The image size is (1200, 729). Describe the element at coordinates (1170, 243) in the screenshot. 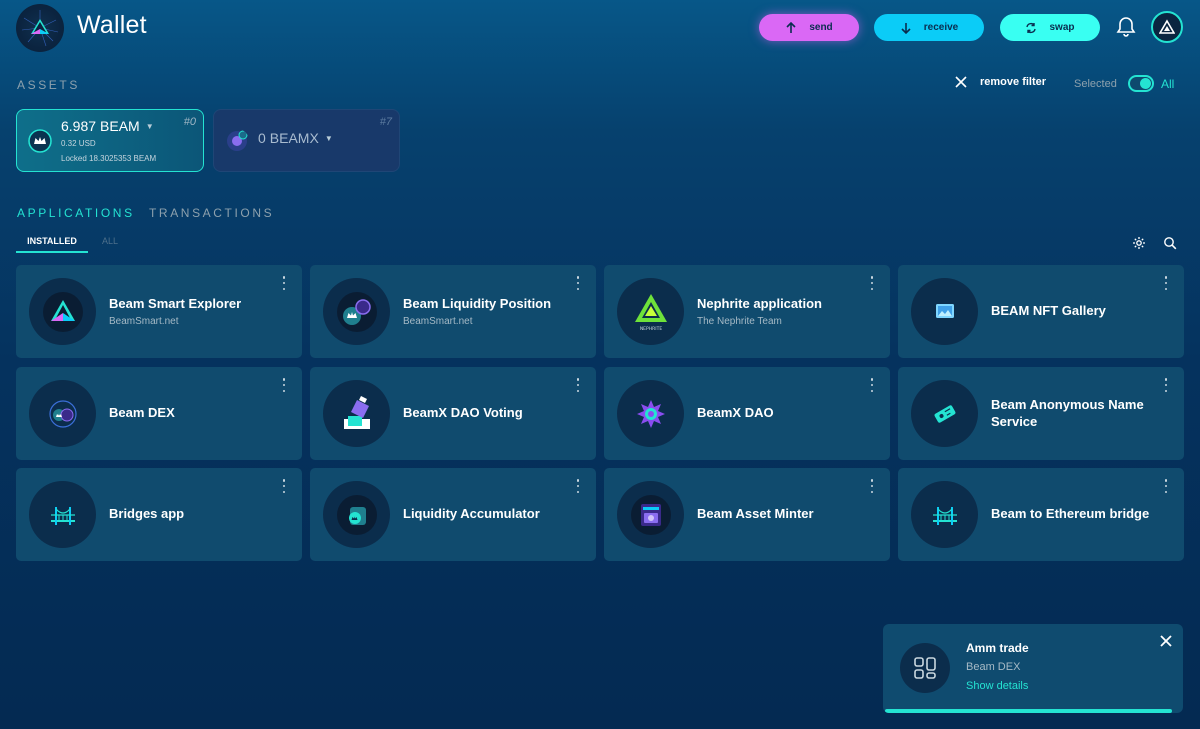

I see `search-icon` at that location.